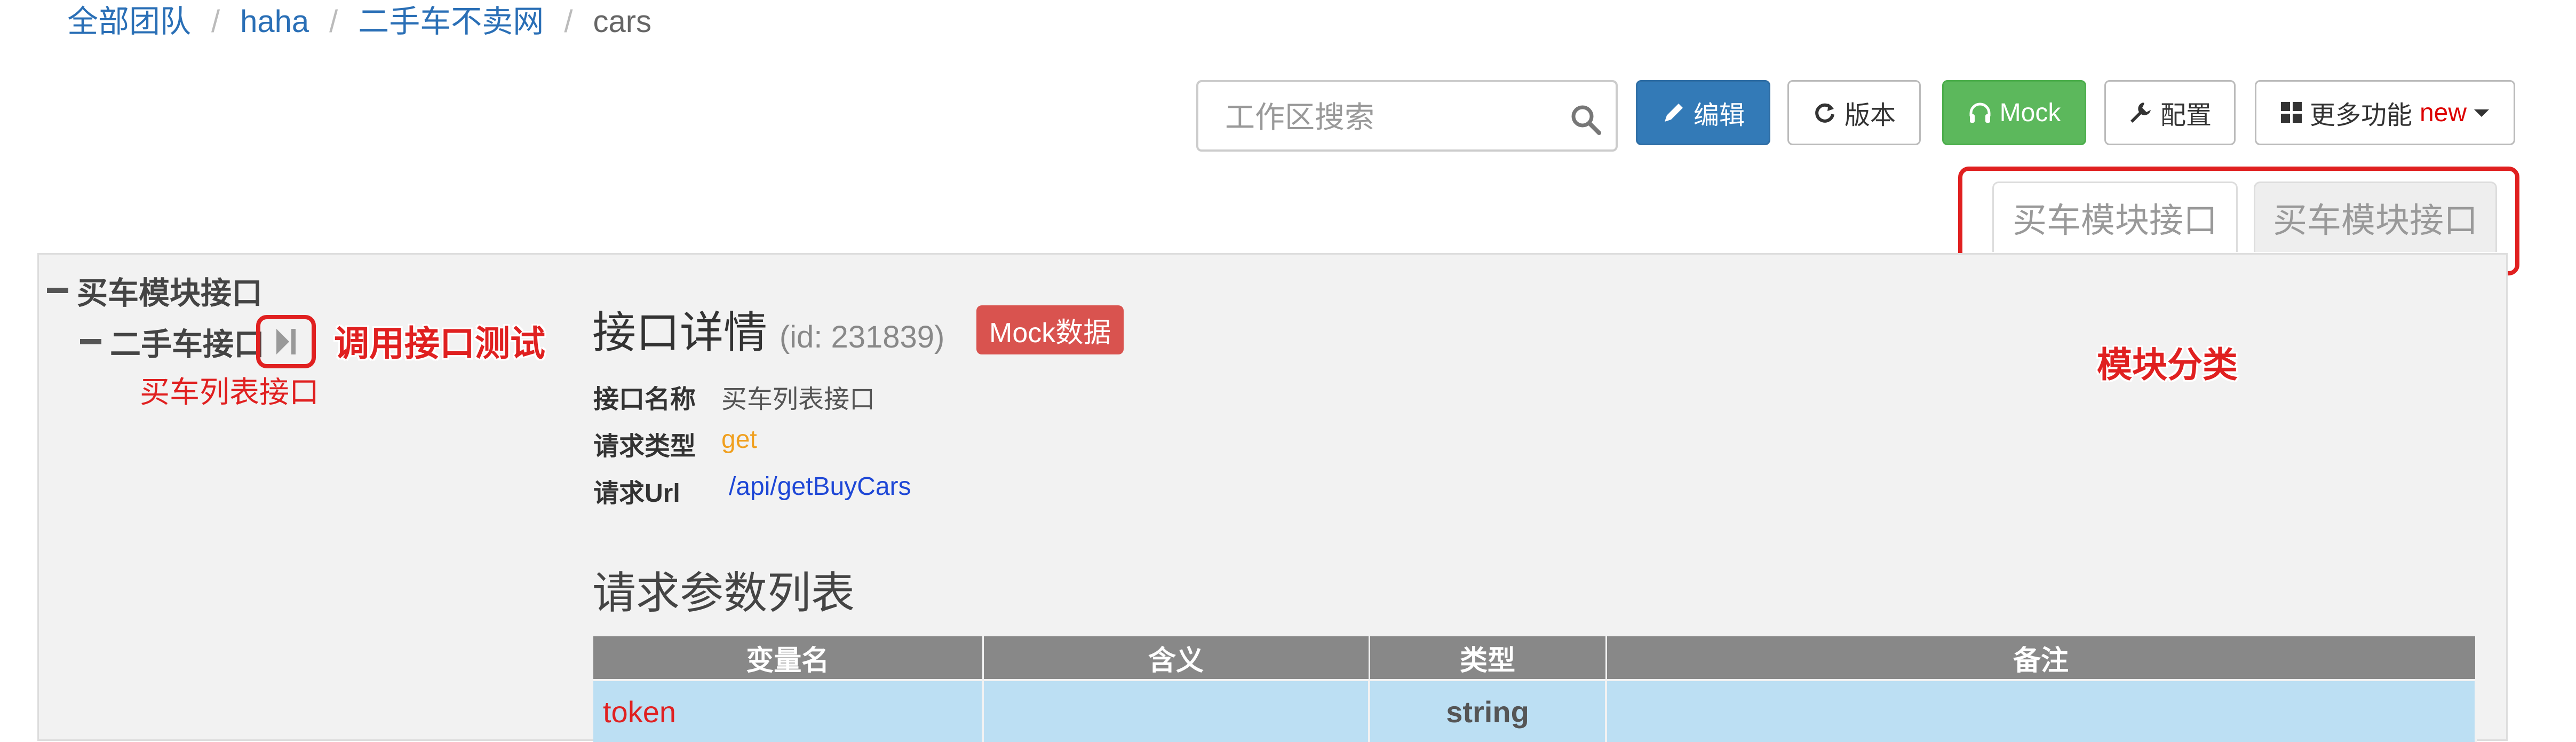 The image size is (2576, 742). I want to click on more-features-label: 更多功能, so click(2360, 115).